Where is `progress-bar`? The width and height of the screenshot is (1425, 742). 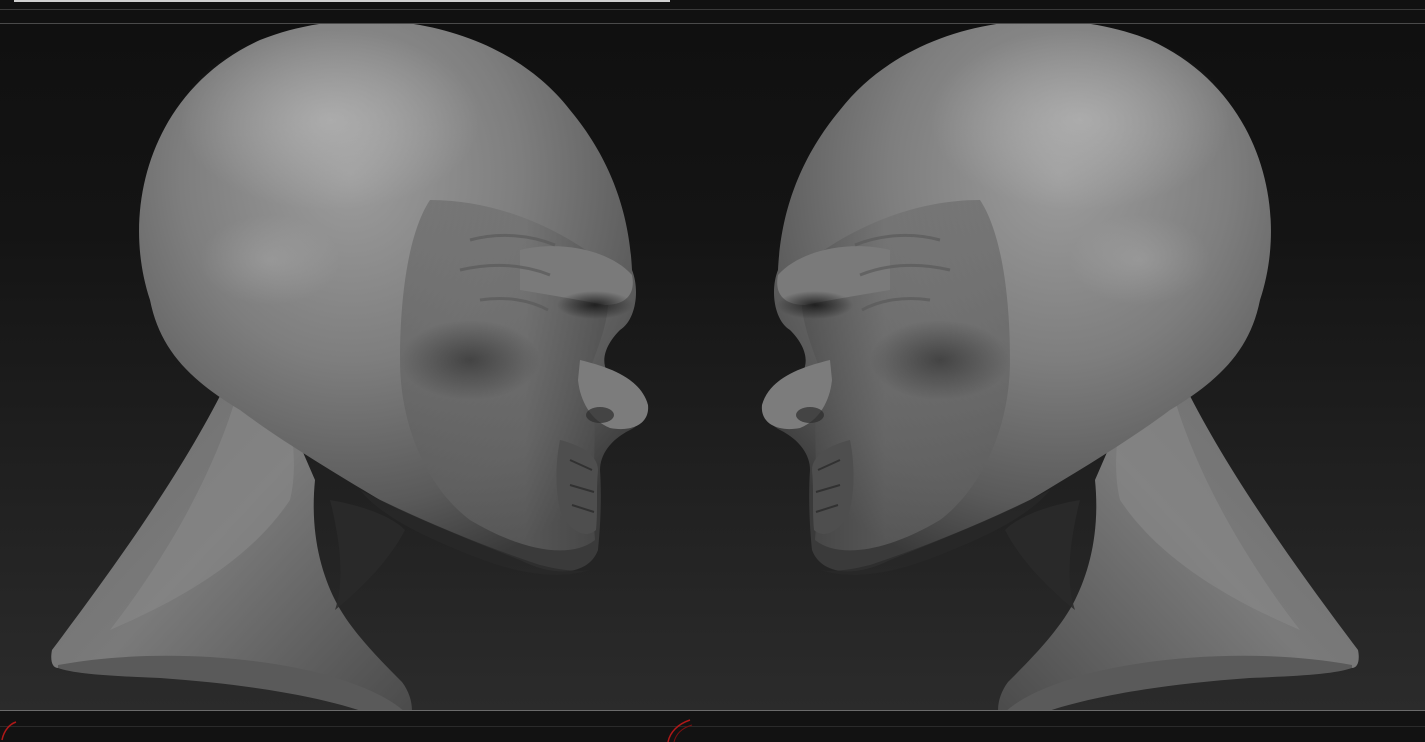
progress-bar is located at coordinates (342, 1).